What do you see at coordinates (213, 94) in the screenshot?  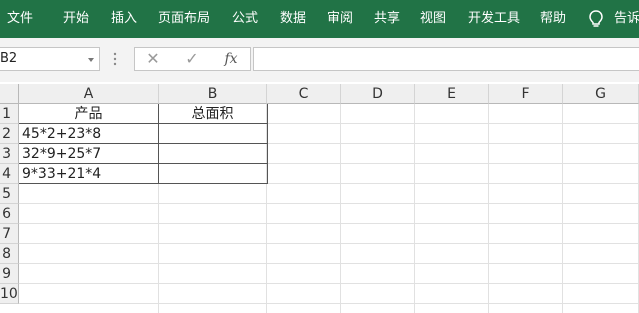 I see `column-header-b: B` at bounding box center [213, 94].